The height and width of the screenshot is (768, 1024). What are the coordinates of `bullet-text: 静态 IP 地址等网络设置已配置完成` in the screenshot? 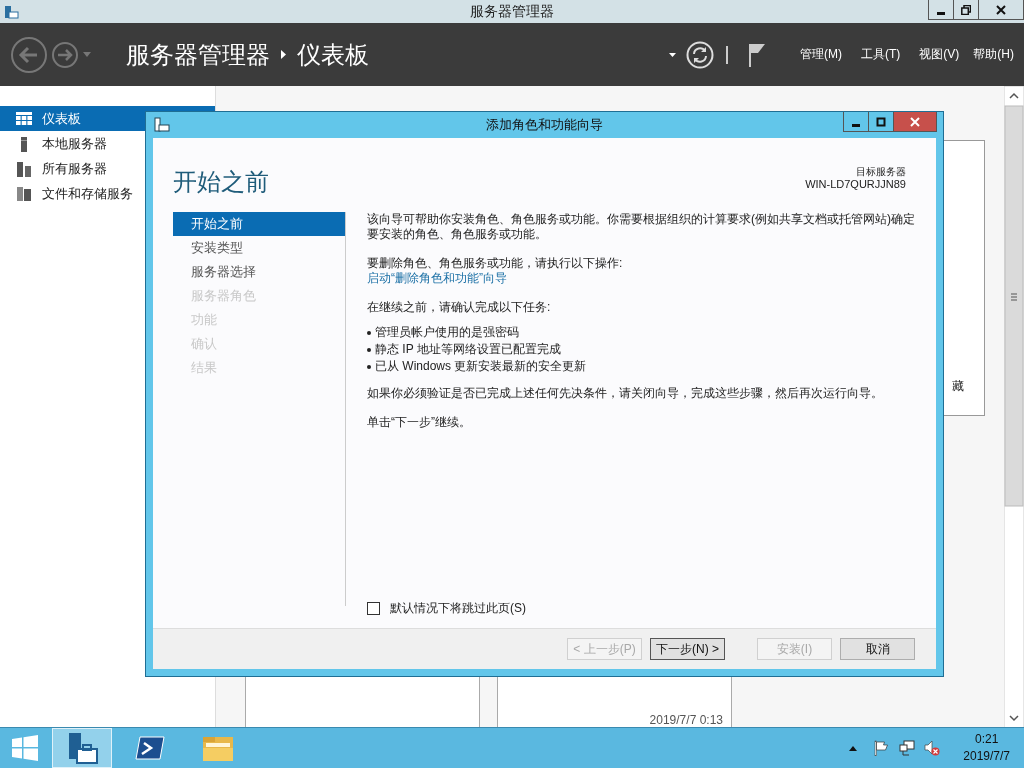 It's located at (468, 349).